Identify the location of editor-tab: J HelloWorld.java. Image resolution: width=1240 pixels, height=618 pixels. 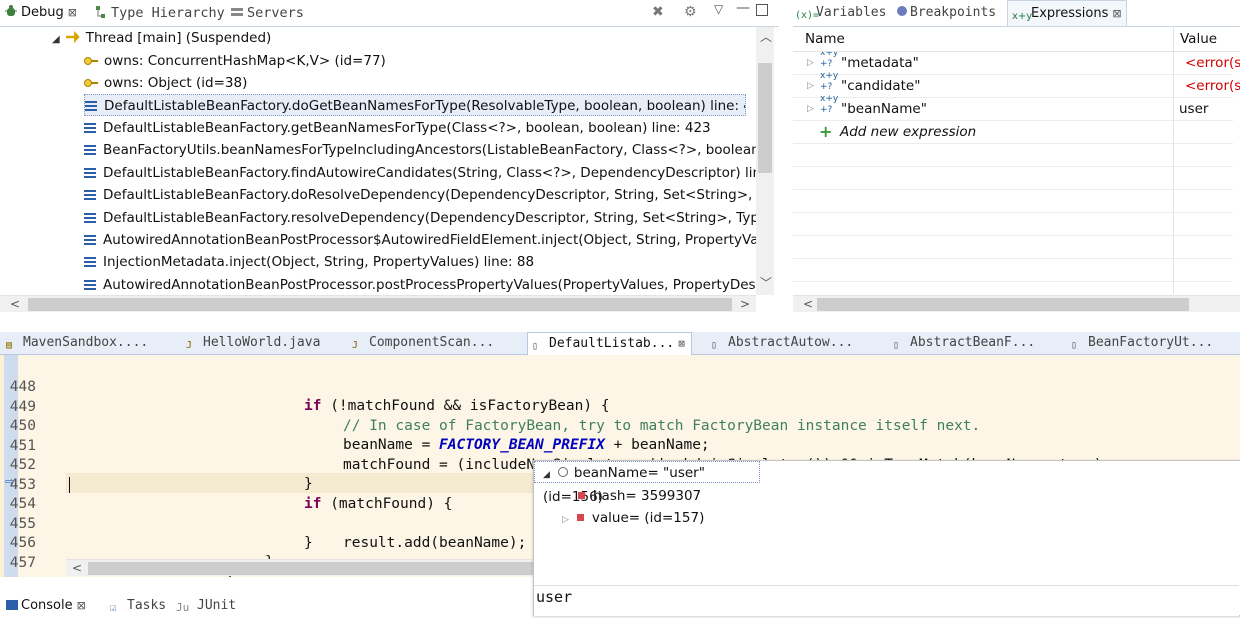
(253, 343).